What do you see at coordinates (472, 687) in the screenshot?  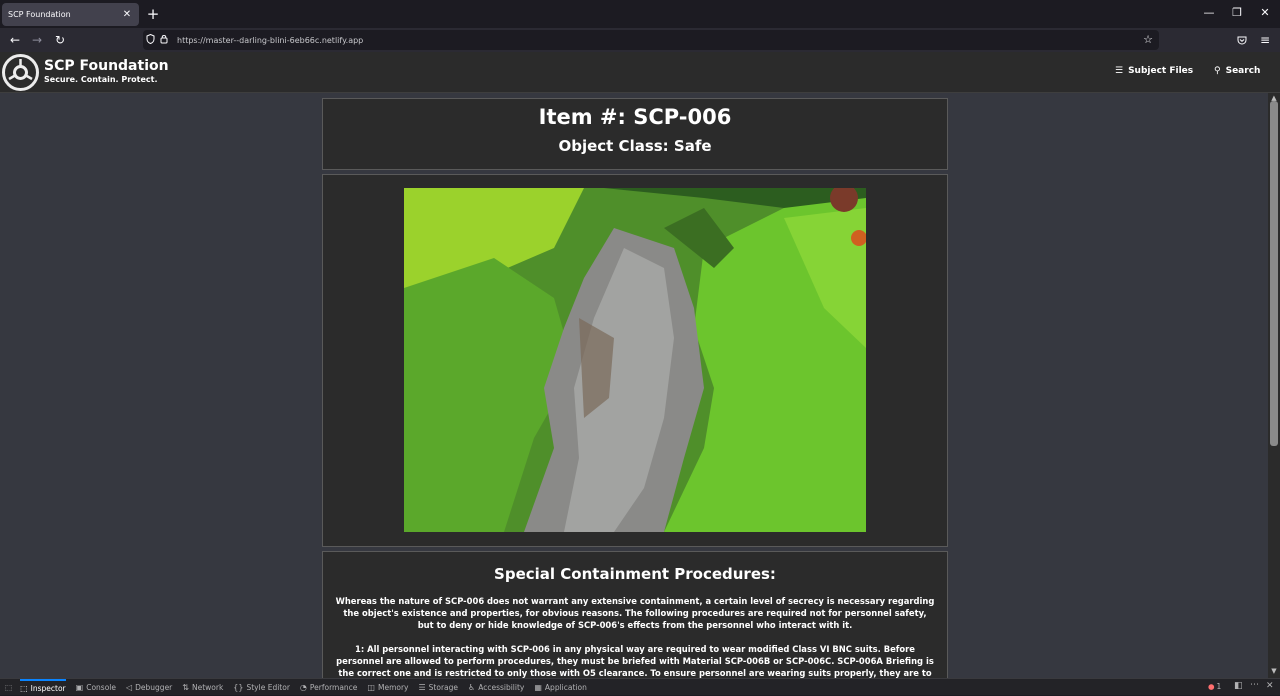 I see `accessibility-icon: ♿` at bounding box center [472, 687].